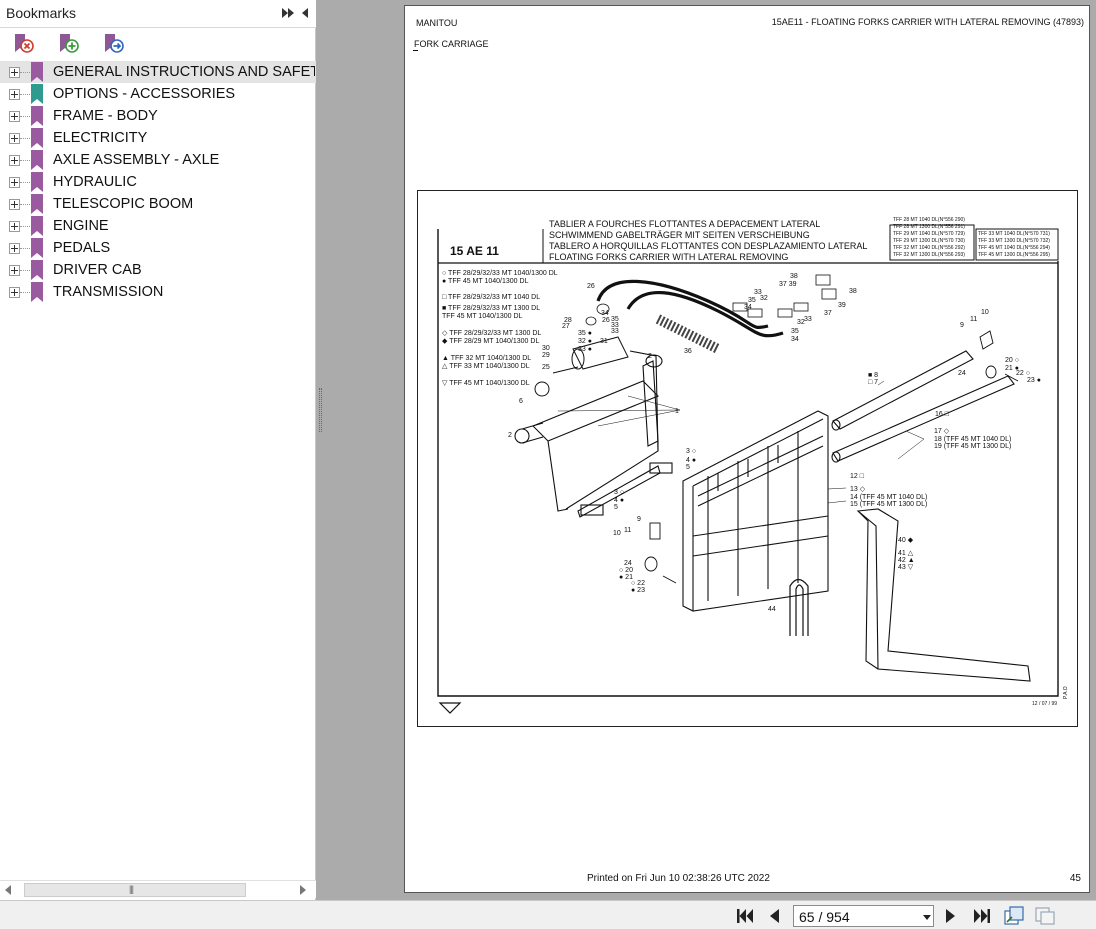 This screenshot has width=1096, height=929. Describe the element at coordinates (451, 44) in the screenshot. I see `page-subheading: FORK CARRIAGE` at that location.